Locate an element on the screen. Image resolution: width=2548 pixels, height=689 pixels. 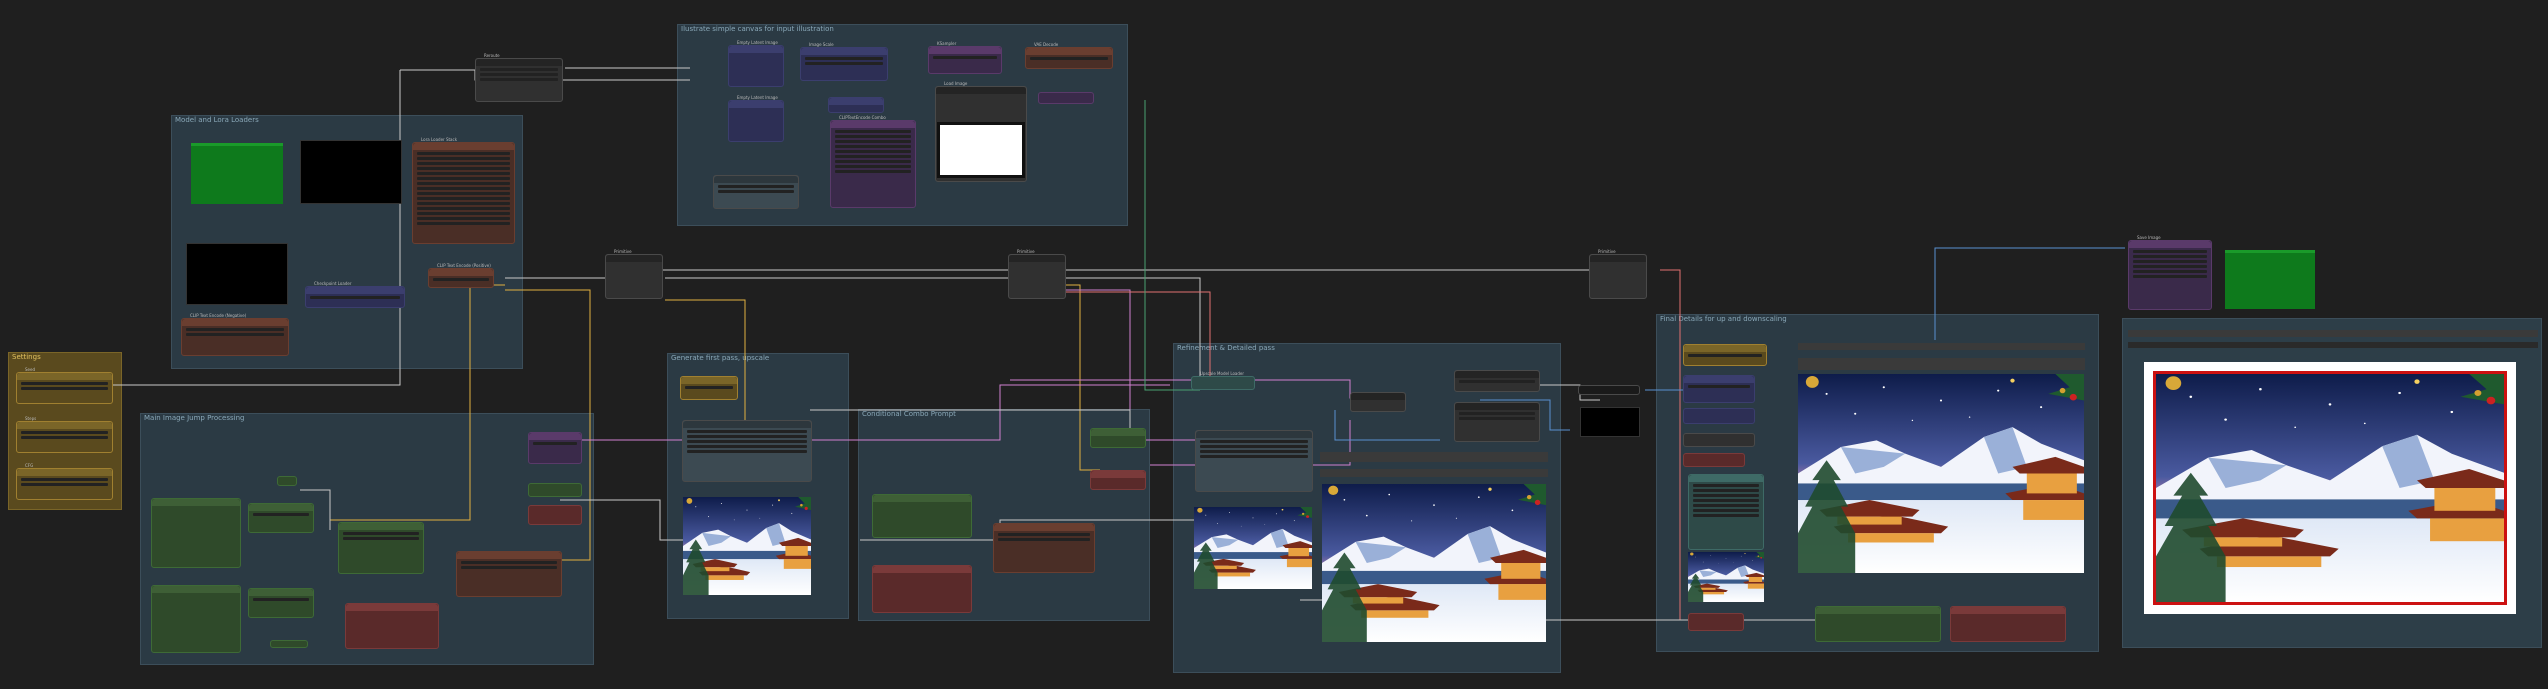
final-output-frame is located at coordinates (2330, 488).